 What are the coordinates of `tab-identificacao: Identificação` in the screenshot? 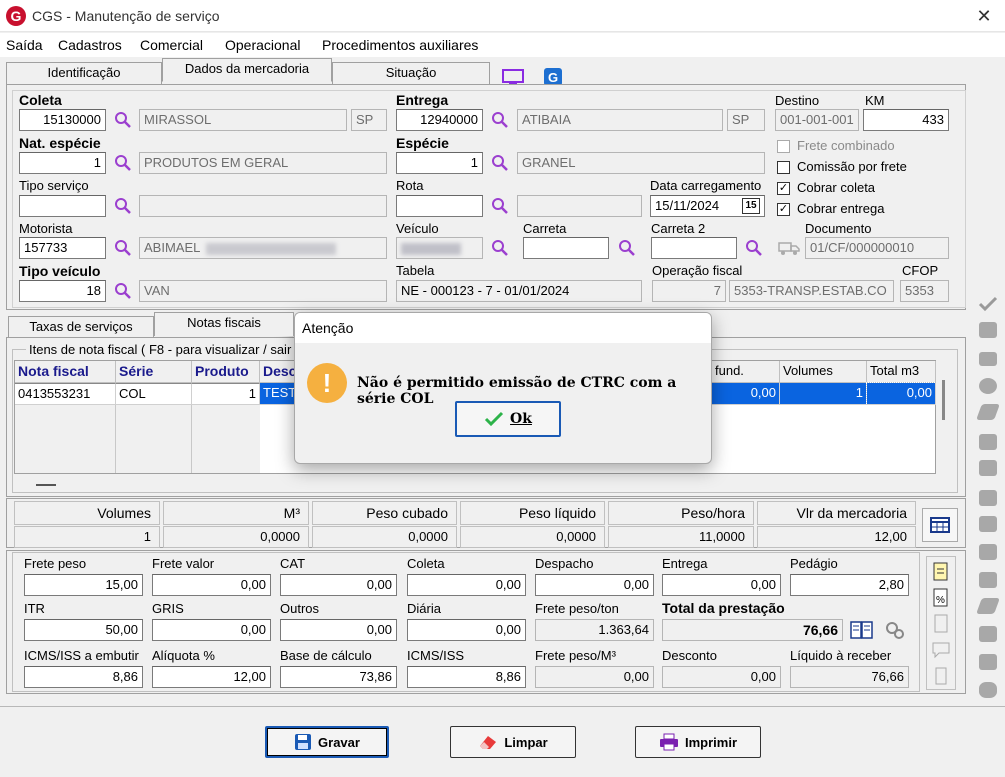 It's located at (84, 73).